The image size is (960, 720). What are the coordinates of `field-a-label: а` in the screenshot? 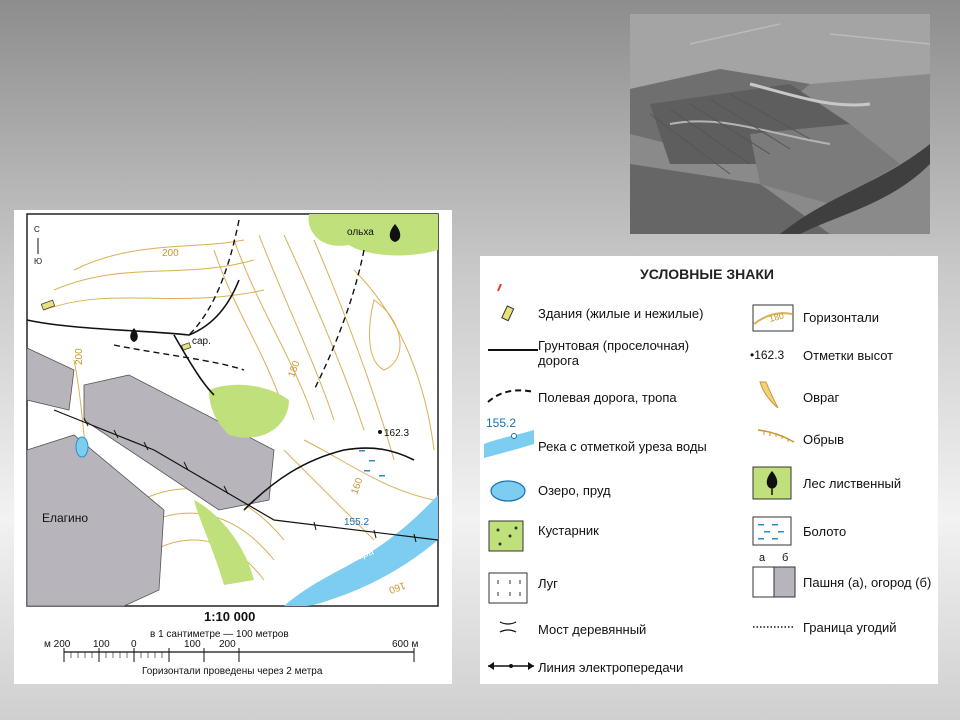 It's located at (762, 558).